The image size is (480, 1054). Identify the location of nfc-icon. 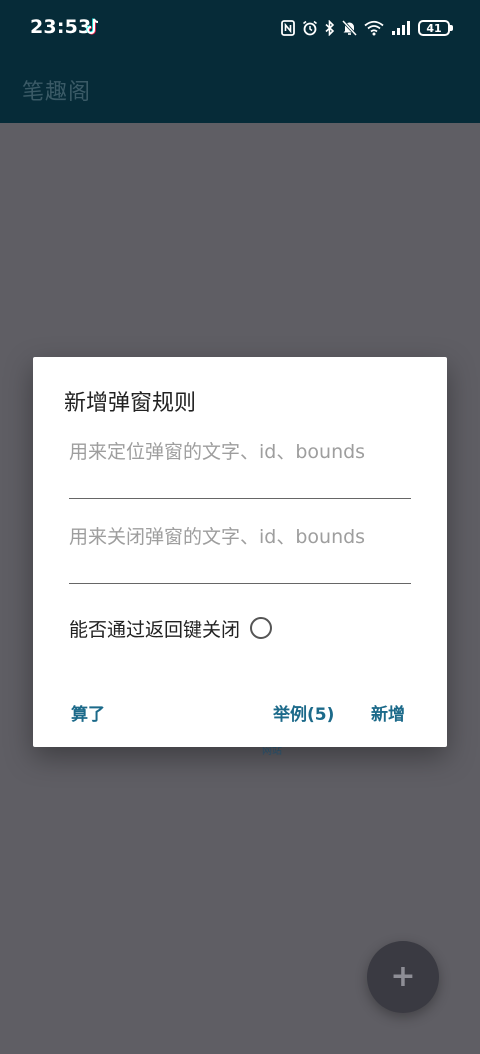
(288, 28).